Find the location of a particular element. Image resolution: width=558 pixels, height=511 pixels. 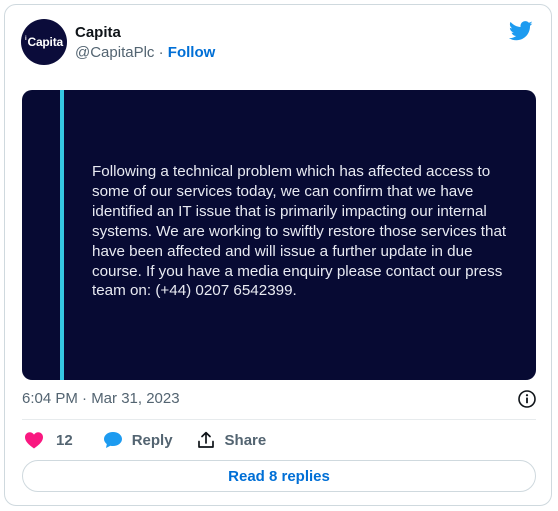

reply-button: Reply is located at coordinates (138, 440).